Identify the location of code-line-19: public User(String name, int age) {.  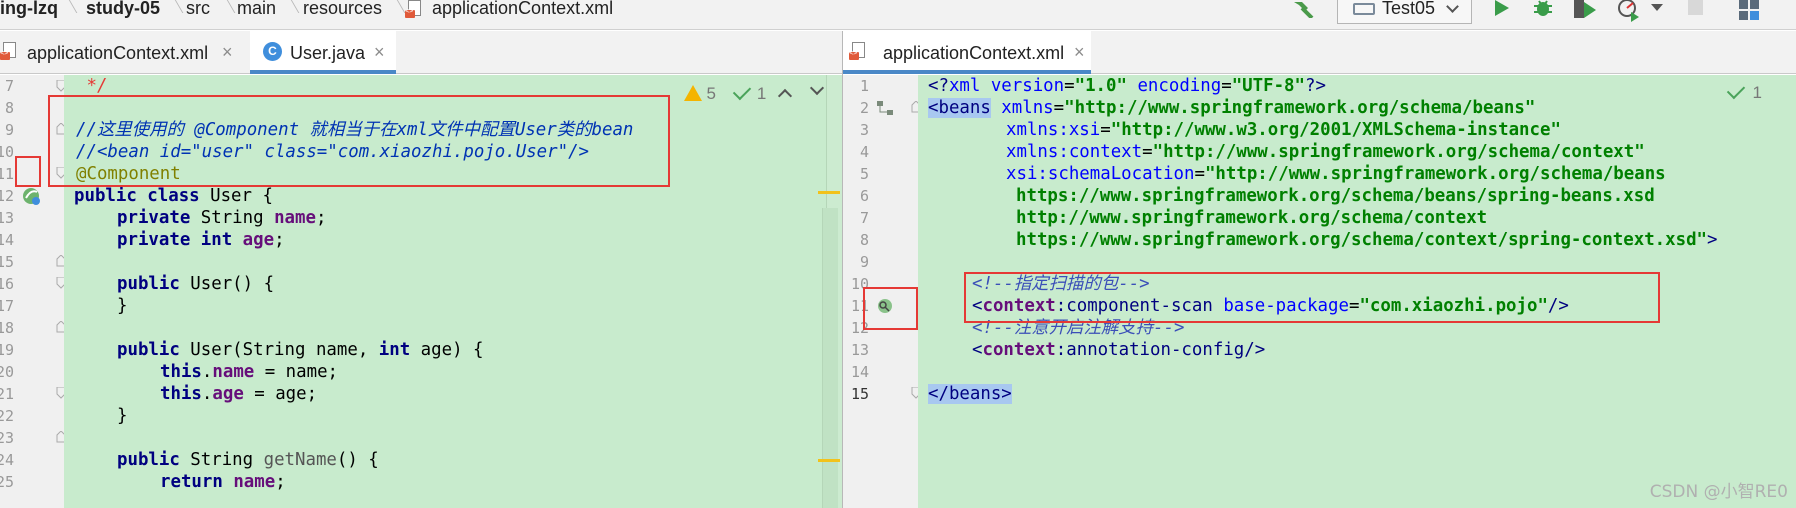
(300, 350).